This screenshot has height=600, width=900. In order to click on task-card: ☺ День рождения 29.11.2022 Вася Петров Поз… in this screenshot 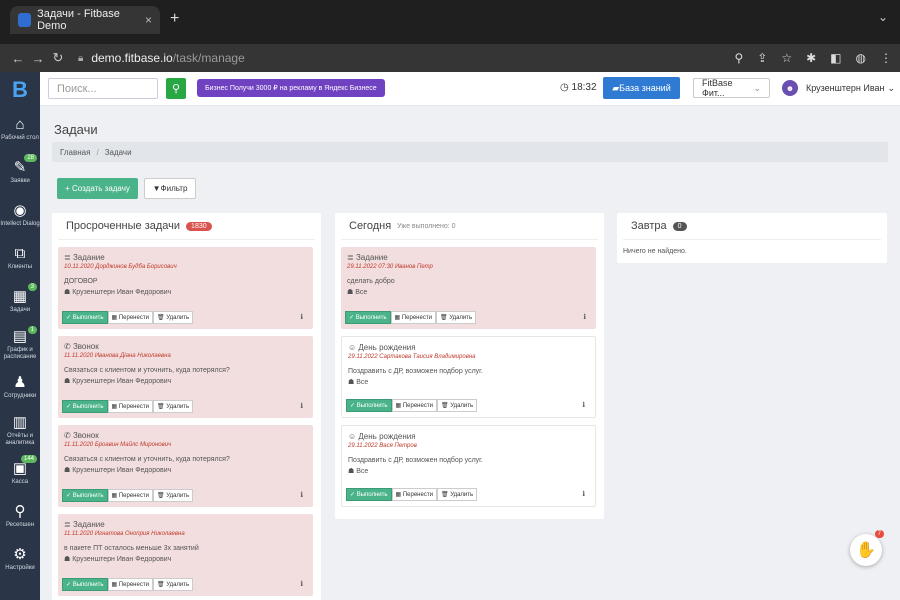, I will do `click(468, 466)`.